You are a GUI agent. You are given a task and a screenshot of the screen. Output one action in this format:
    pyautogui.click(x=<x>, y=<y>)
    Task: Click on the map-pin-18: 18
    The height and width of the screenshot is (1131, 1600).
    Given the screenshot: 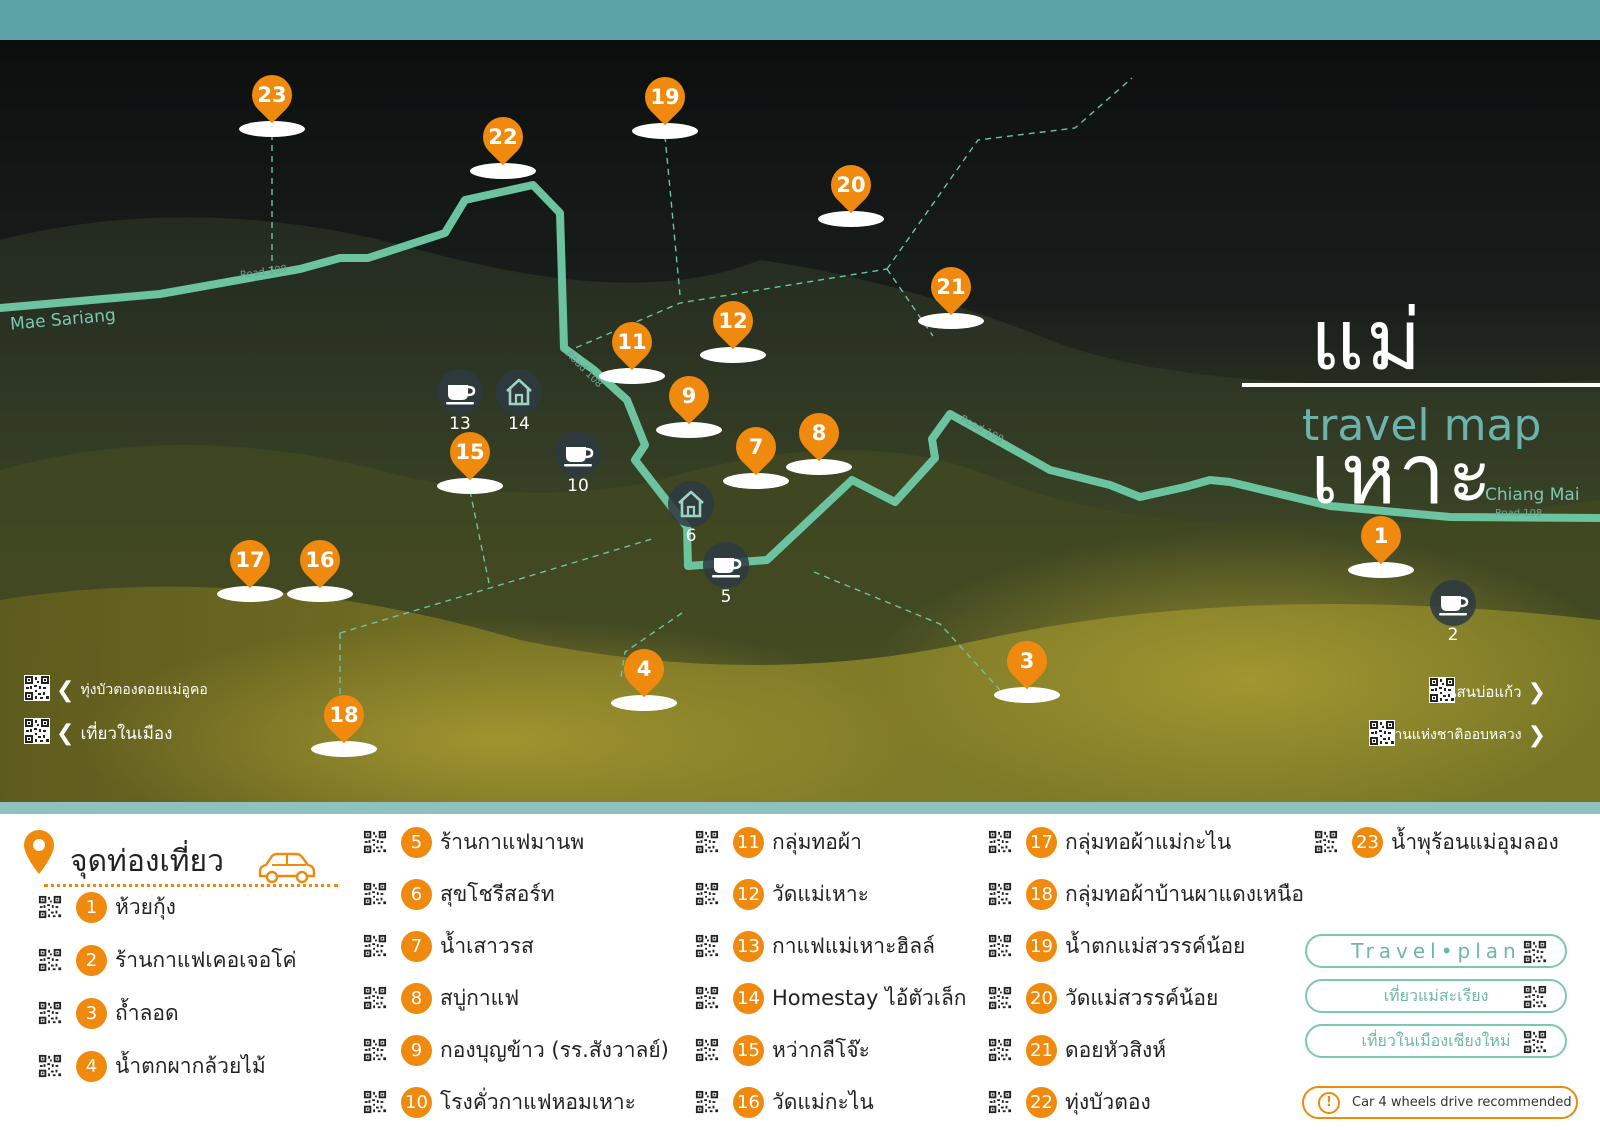 What is the action you would take?
    pyautogui.click(x=344, y=721)
    